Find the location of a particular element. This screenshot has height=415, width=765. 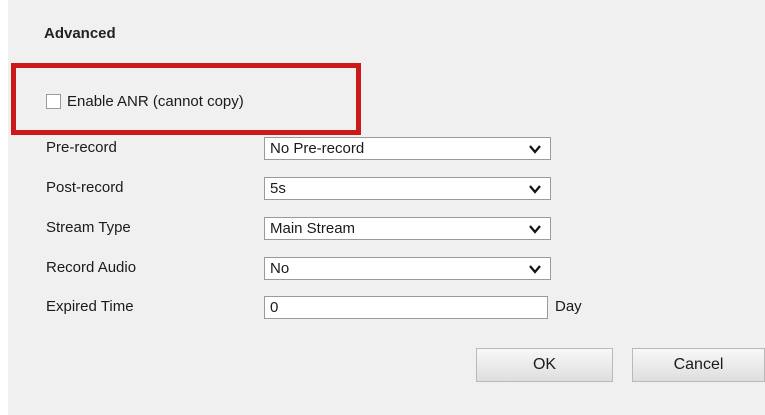

post-record-label: Post-record is located at coordinates (85, 187).